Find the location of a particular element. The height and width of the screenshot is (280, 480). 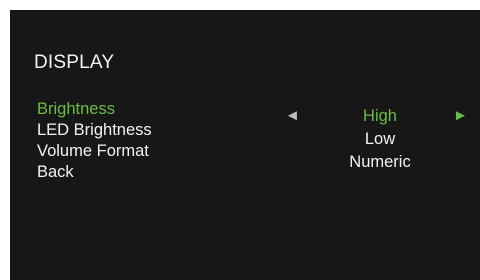

menu-item-led-brightness: LED Brightness is located at coordinates (94, 130).